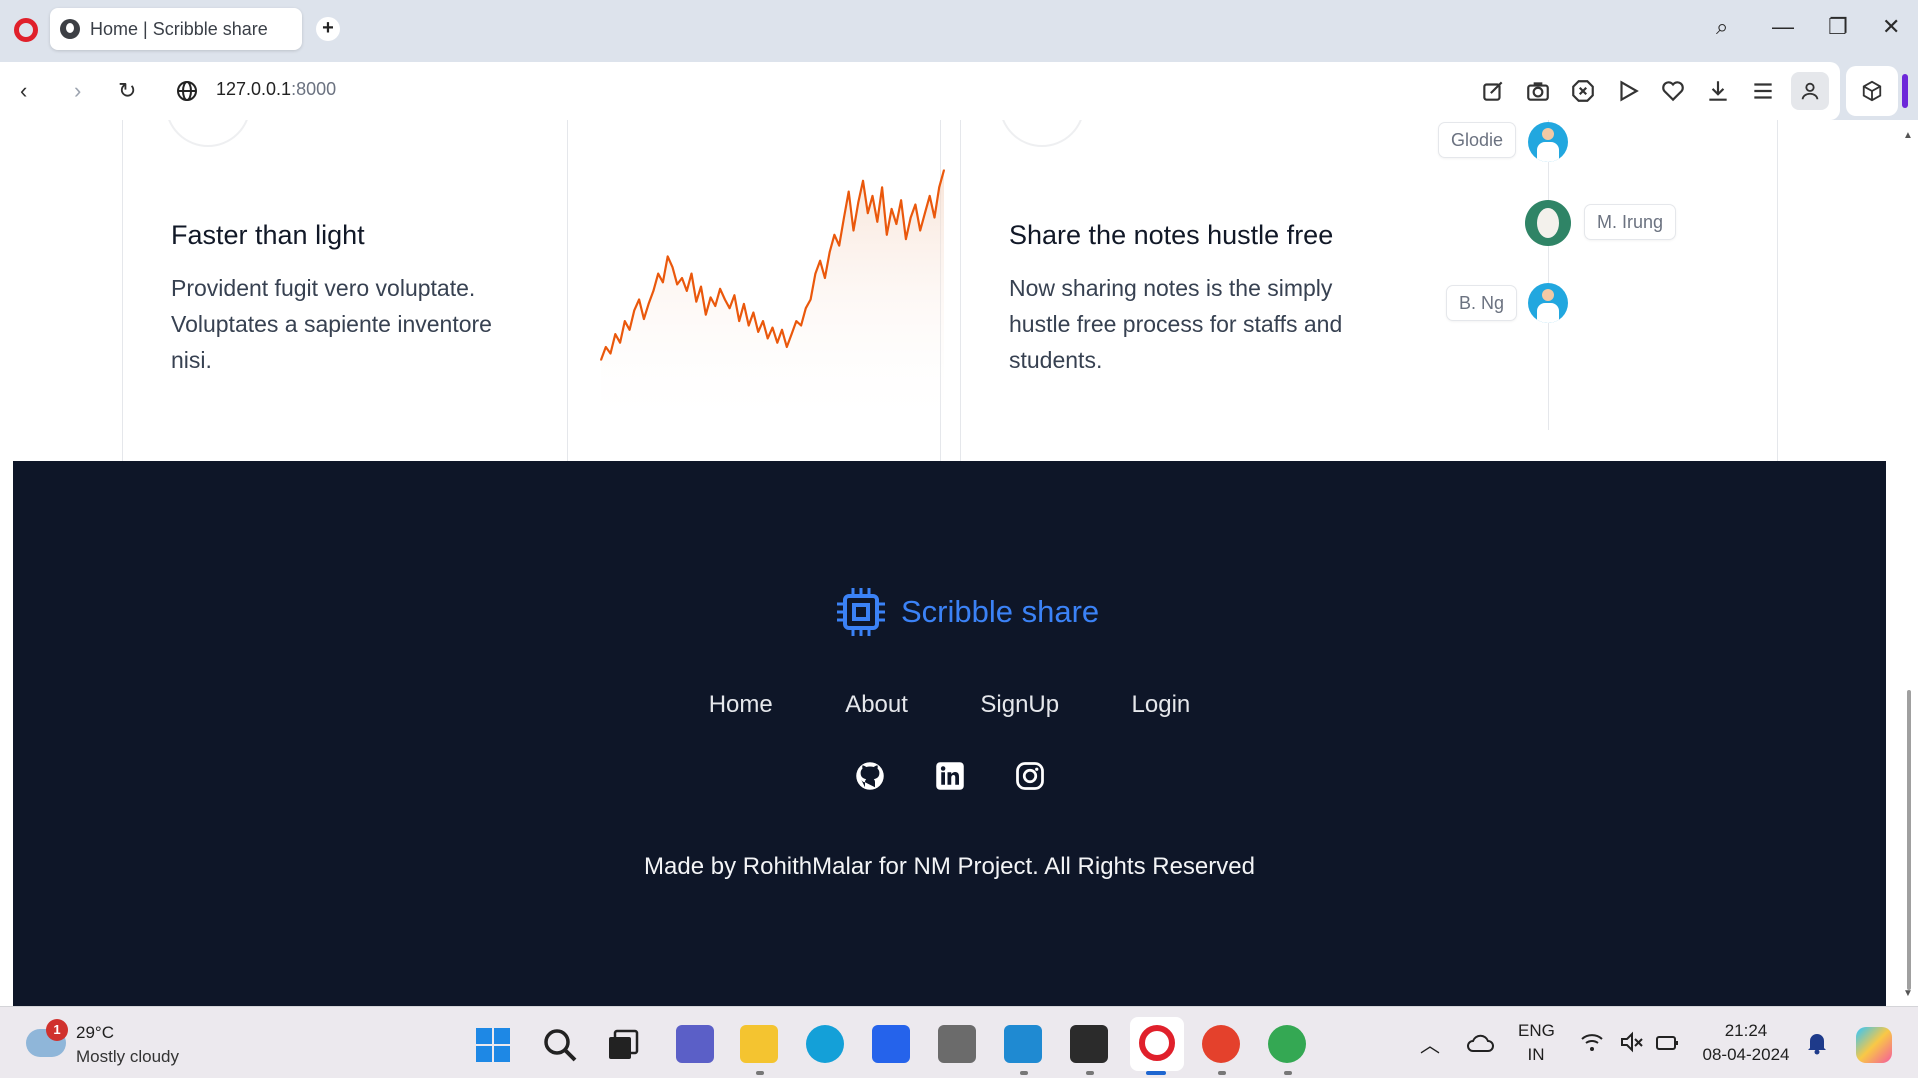 This screenshot has height=1078, width=1918. What do you see at coordinates (1157, 1044) in the screenshot?
I see `opera-taskbar-button` at bounding box center [1157, 1044].